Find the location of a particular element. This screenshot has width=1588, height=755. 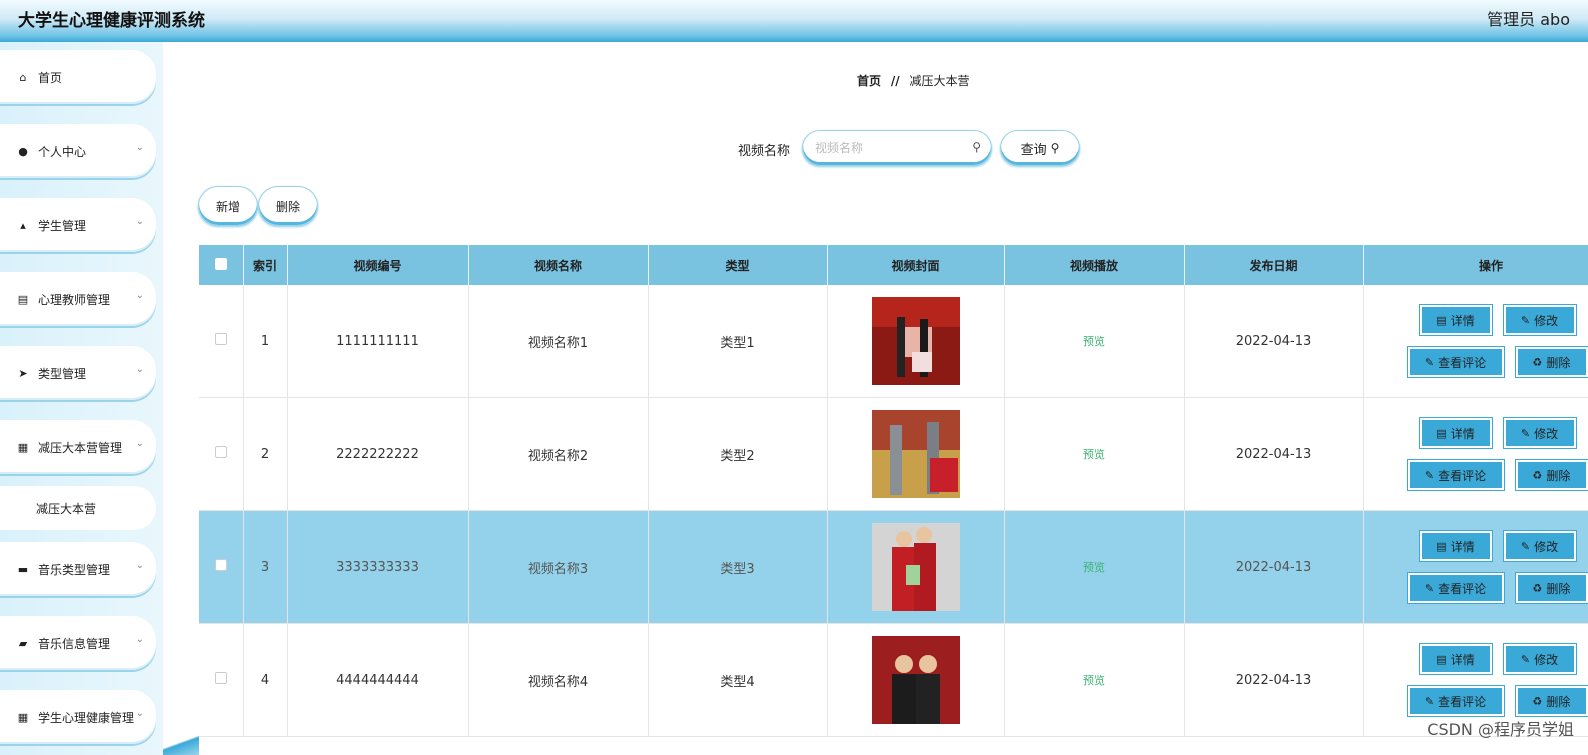

query-button: 查询 ⚲ is located at coordinates (1040, 148).